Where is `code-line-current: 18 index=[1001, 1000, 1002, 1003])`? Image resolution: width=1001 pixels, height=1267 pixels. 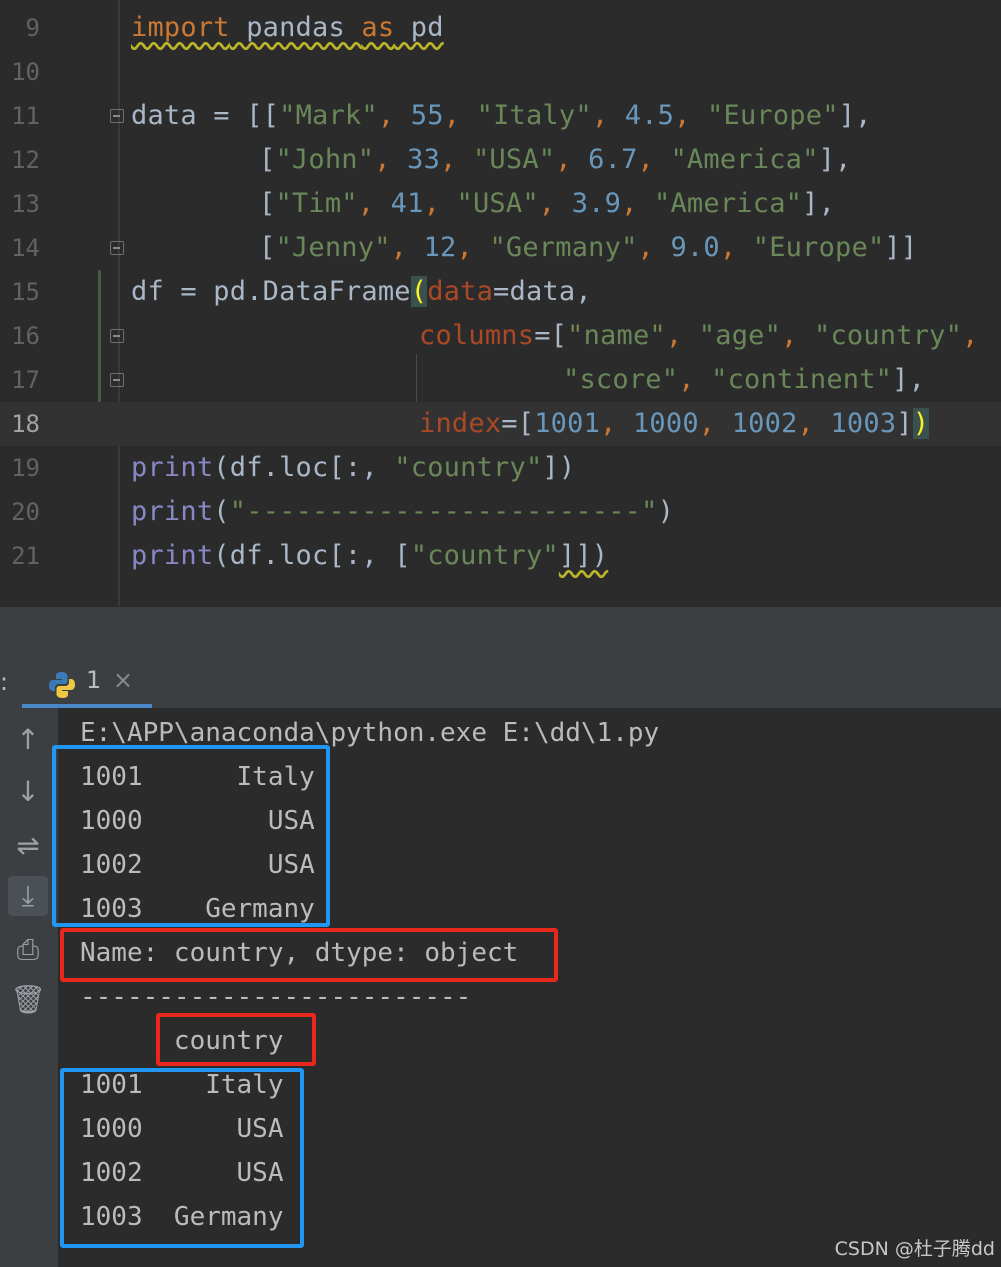
code-line-current: 18 index=[1001, 1000, 1002, 1003]) is located at coordinates (500, 424).